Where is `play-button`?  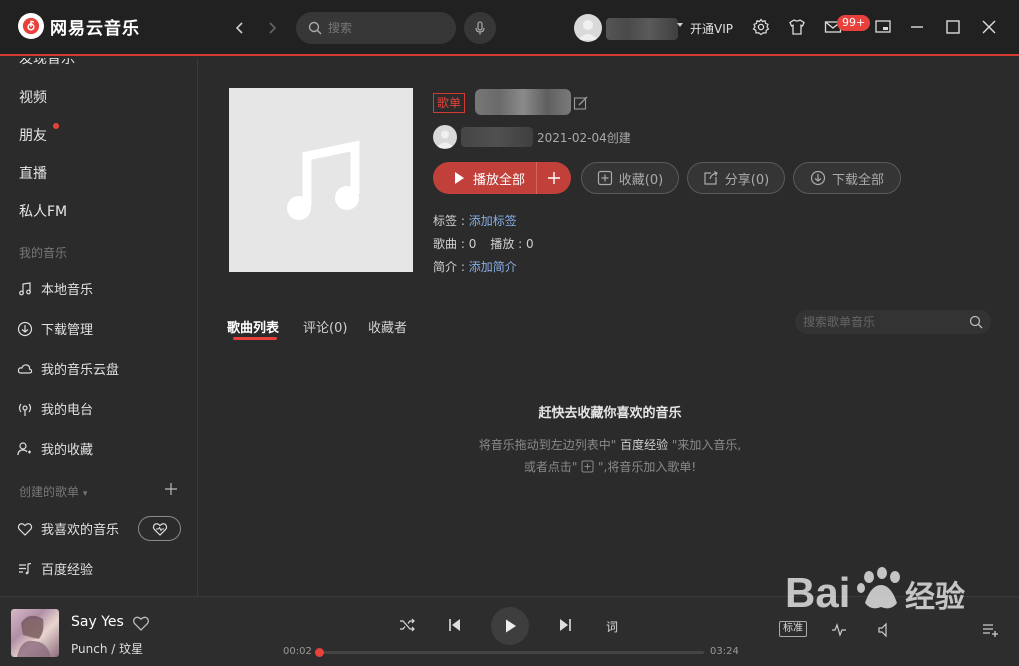 play-button is located at coordinates (510, 626).